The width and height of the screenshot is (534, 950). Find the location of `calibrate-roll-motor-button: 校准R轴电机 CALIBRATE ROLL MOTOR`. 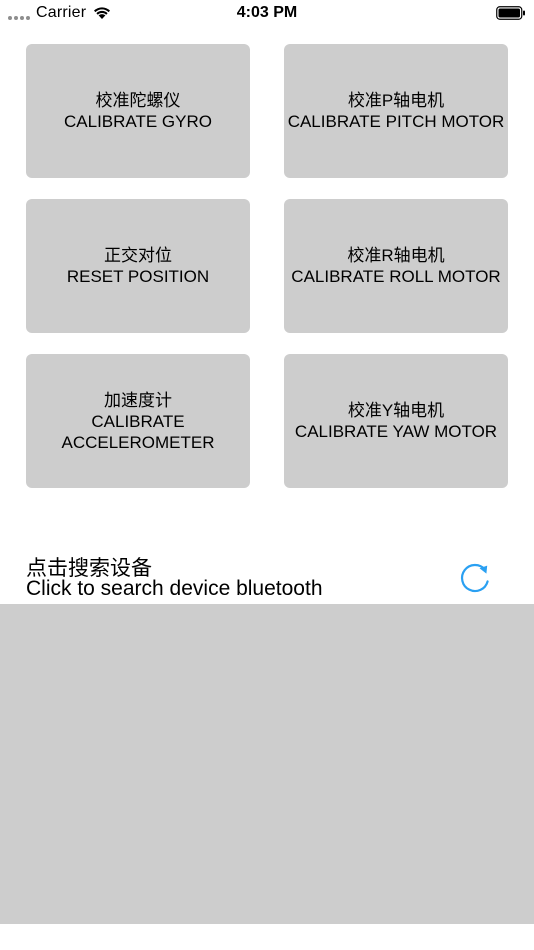

calibrate-roll-motor-button: 校准R轴电机 CALIBRATE ROLL MOTOR is located at coordinates (396, 266).